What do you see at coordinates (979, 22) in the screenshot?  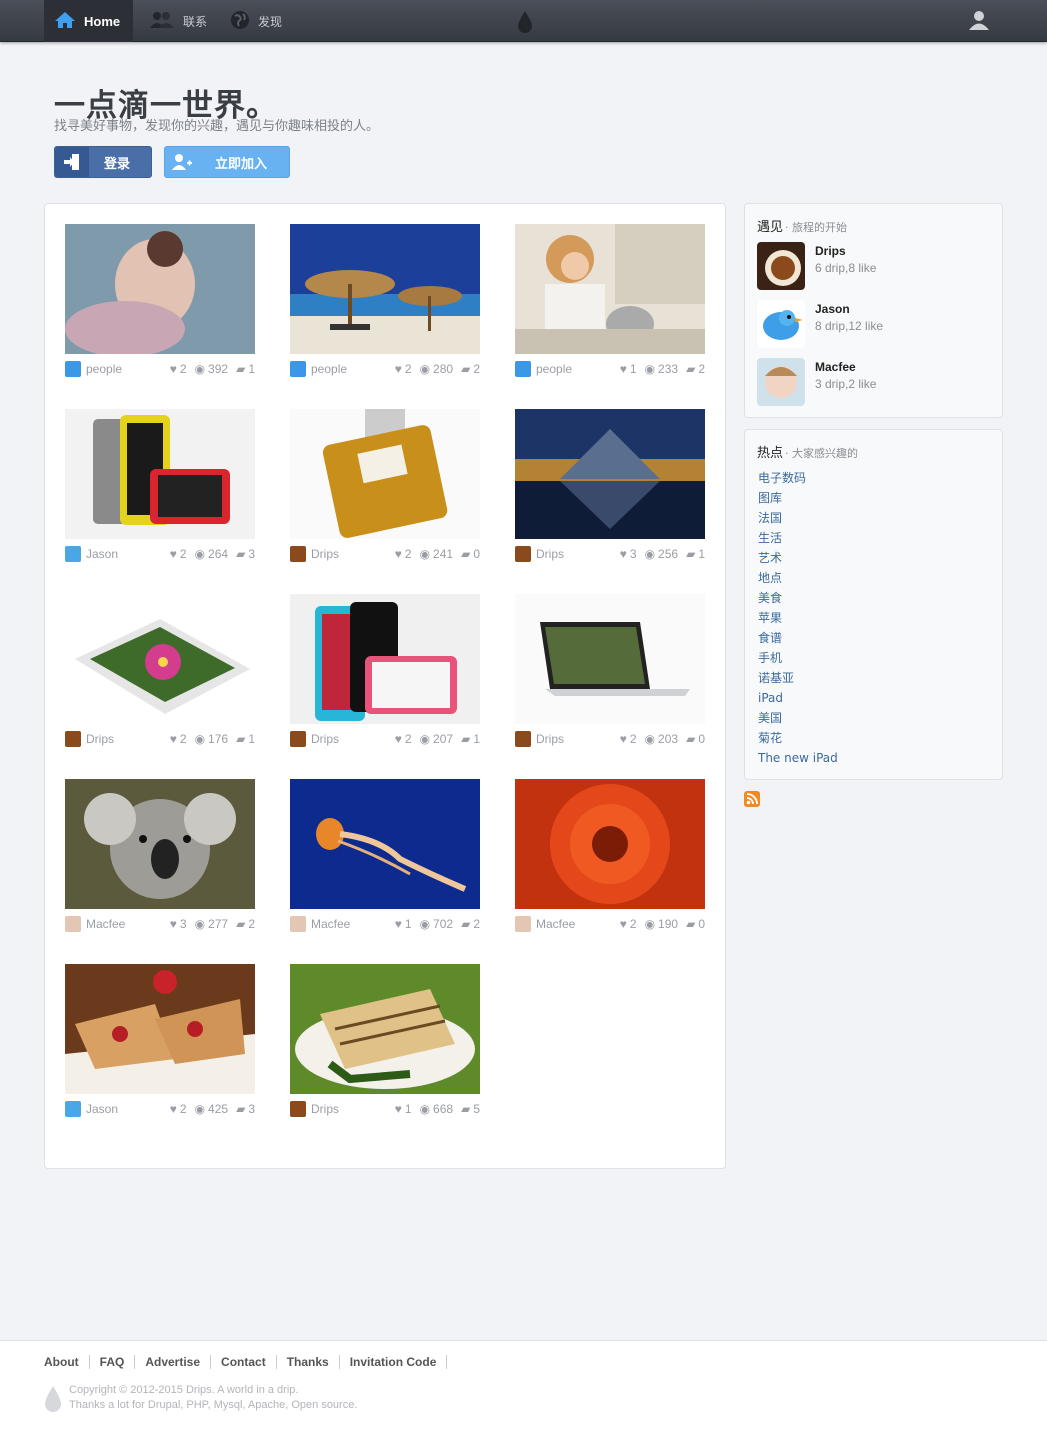 I see `user-icon` at bounding box center [979, 22].